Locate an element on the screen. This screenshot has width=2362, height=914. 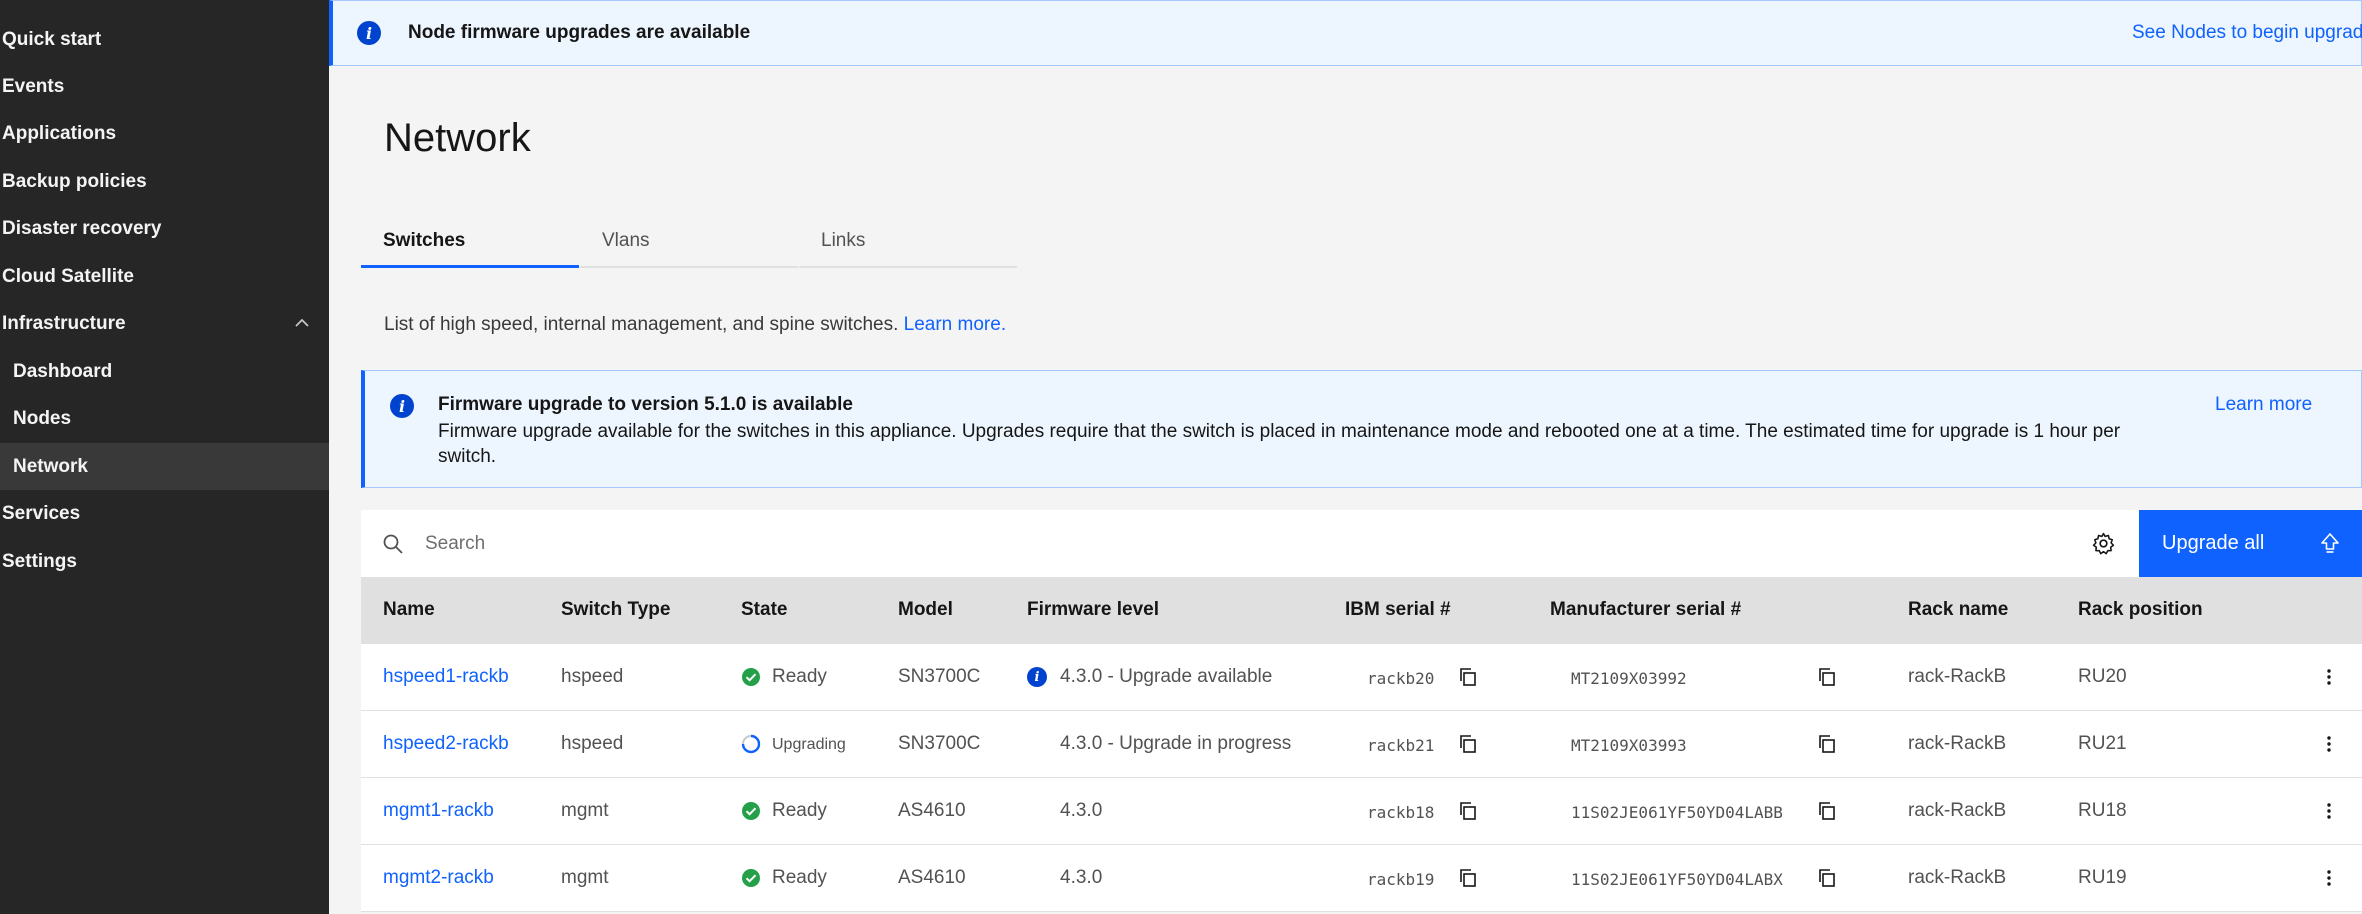
switch-name-link: hspeed2-rackb is located at coordinates (446, 744).